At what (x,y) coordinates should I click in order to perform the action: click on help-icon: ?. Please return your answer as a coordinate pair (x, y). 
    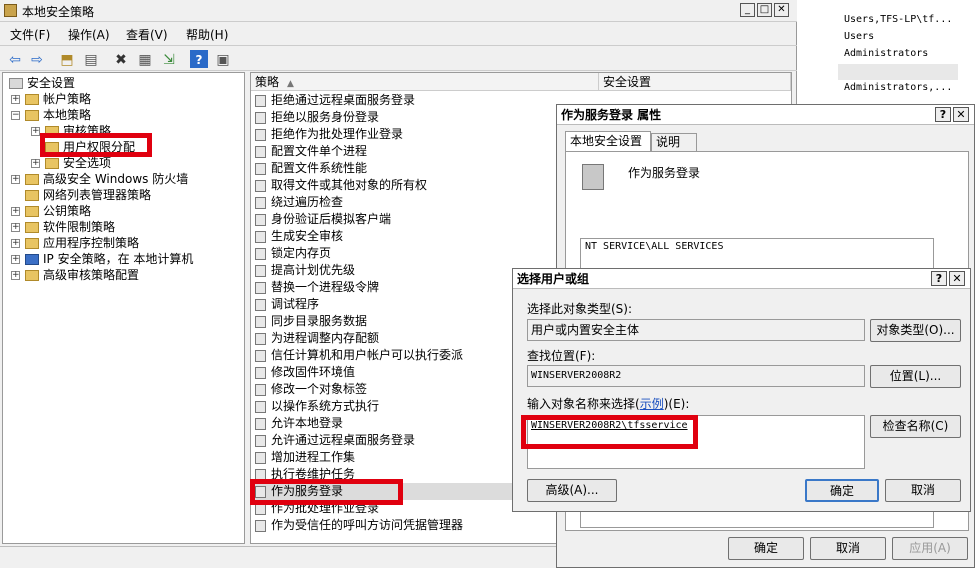
    Looking at the image, I should click on (199, 59).